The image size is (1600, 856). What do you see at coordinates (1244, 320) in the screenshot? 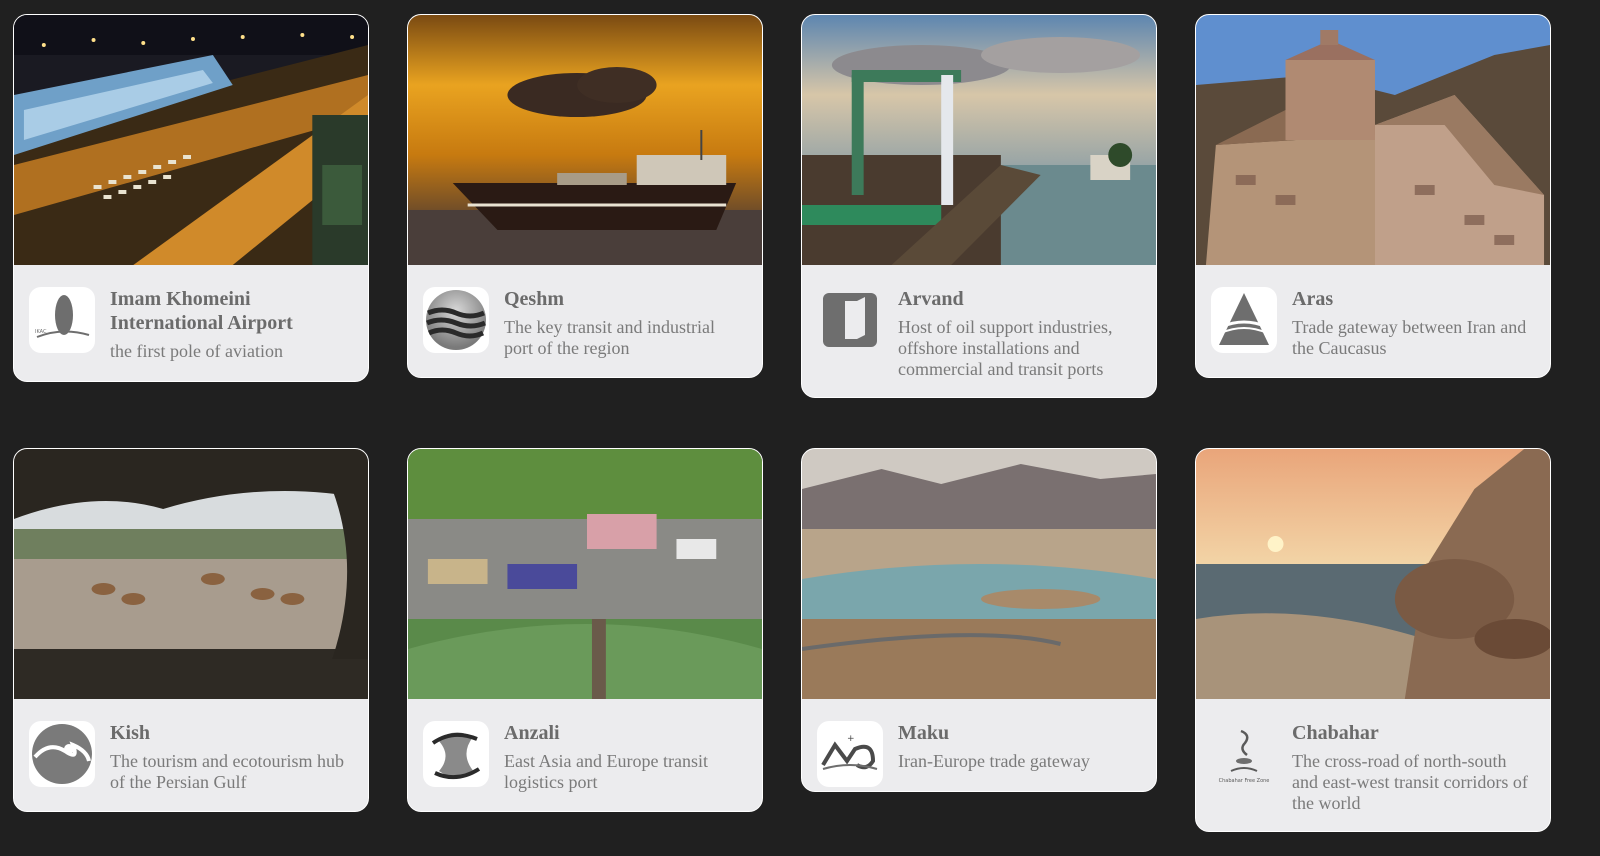
I see `aras-mountain-logo-icon` at bounding box center [1244, 320].